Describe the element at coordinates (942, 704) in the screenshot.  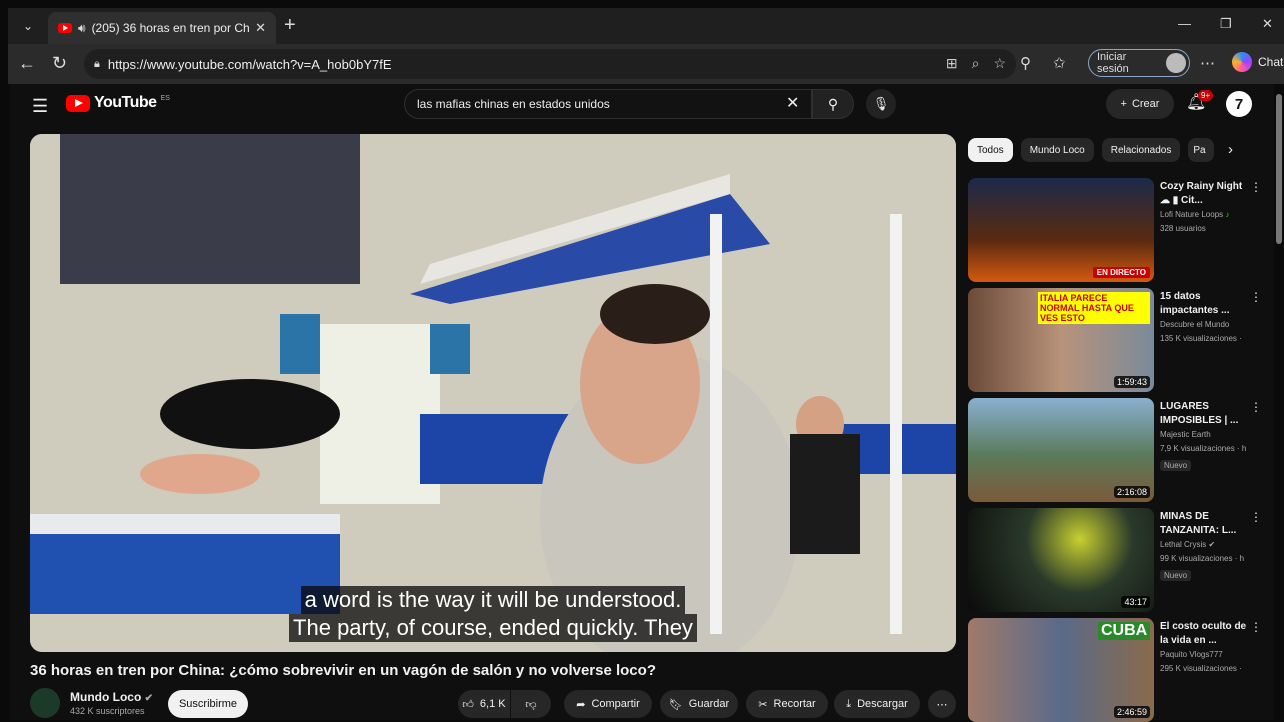
I see `more-actions-icon: ⋯` at that location.